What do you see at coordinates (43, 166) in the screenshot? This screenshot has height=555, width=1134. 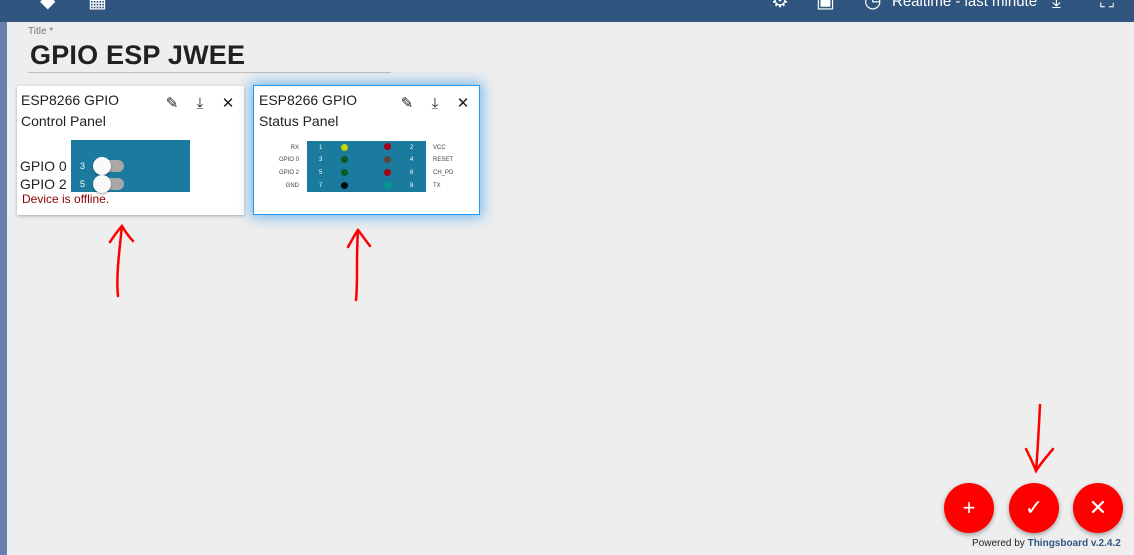 I see `gpio-label: GPIO 0` at bounding box center [43, 166].